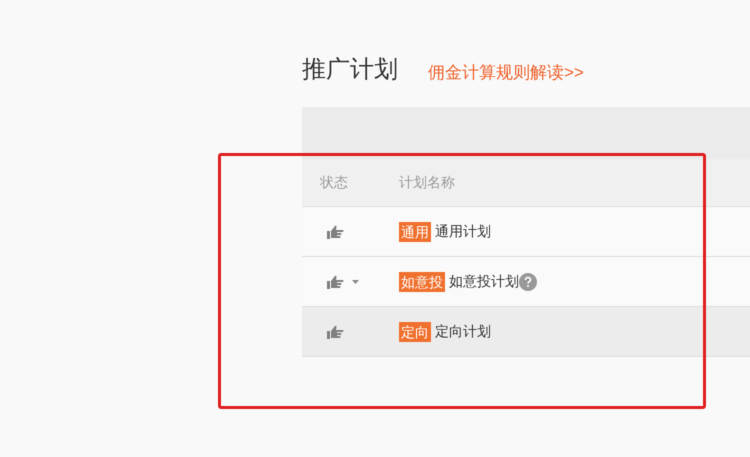  What do you see at coordinates (427, 182) in the screenshot?
I see `column-header: 计划名称` at bounding box center [427, 182].